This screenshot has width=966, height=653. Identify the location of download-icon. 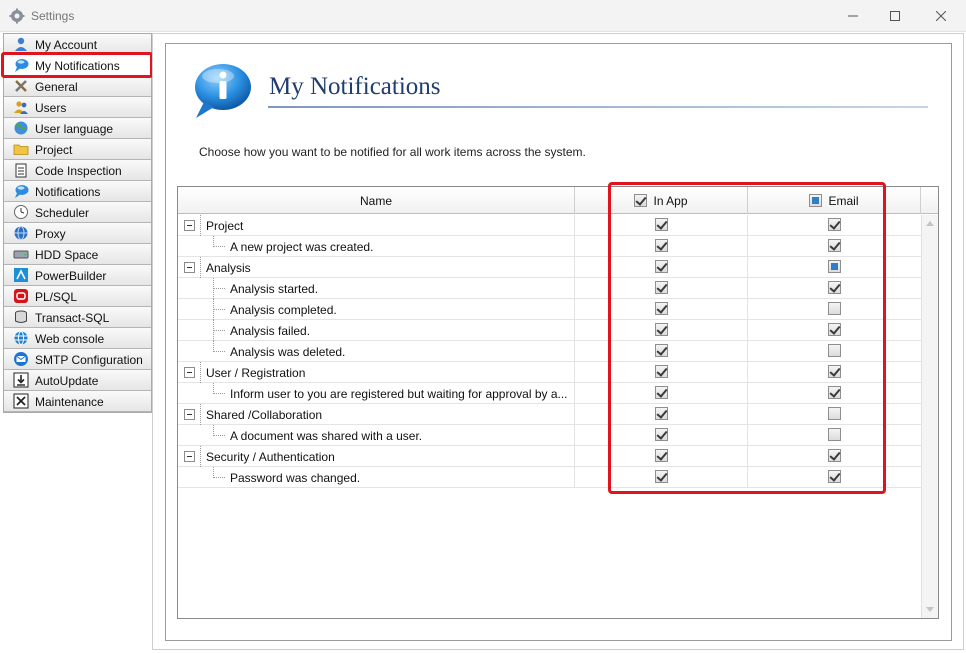
(21, 380).